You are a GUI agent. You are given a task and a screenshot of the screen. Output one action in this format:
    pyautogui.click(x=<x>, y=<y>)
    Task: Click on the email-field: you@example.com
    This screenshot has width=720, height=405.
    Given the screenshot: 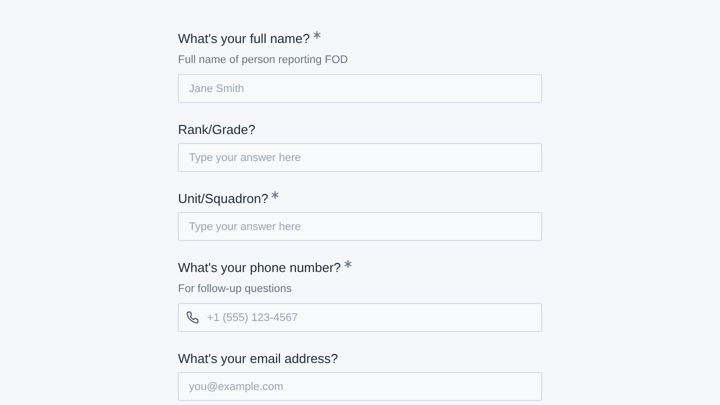 What is the action you would take?
    pyautogui.click(x=360, y=386)
    